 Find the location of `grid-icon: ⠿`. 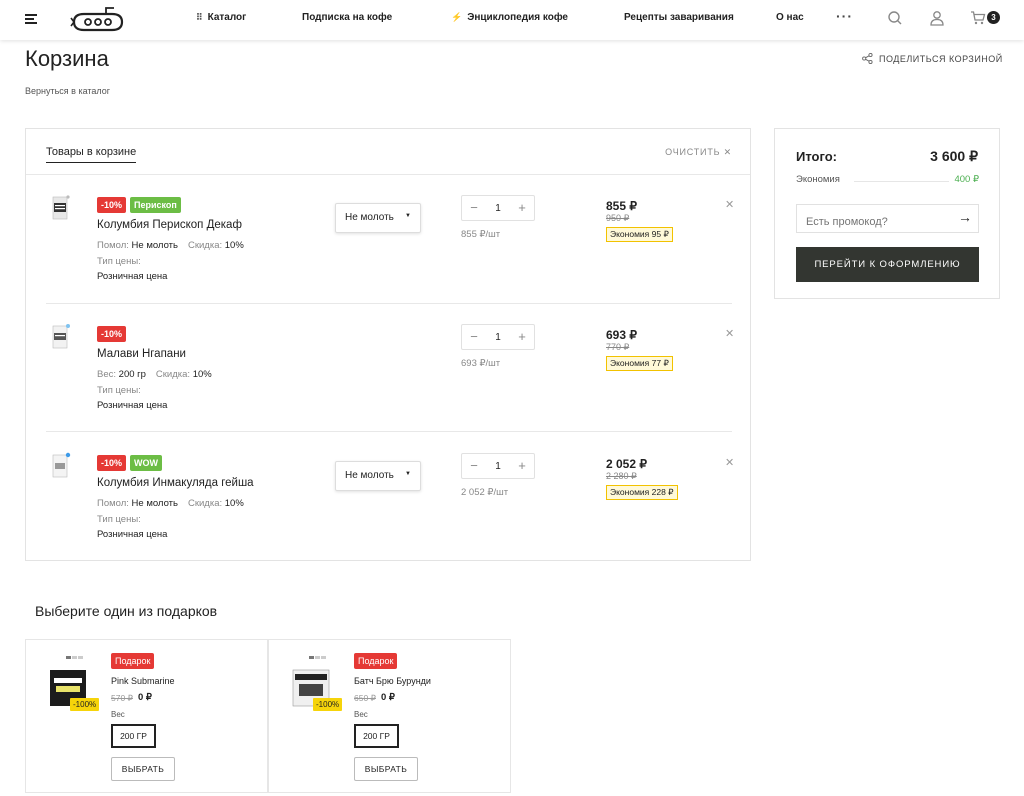

grid-icon: ⠿ is located at coordinates (199, 17).